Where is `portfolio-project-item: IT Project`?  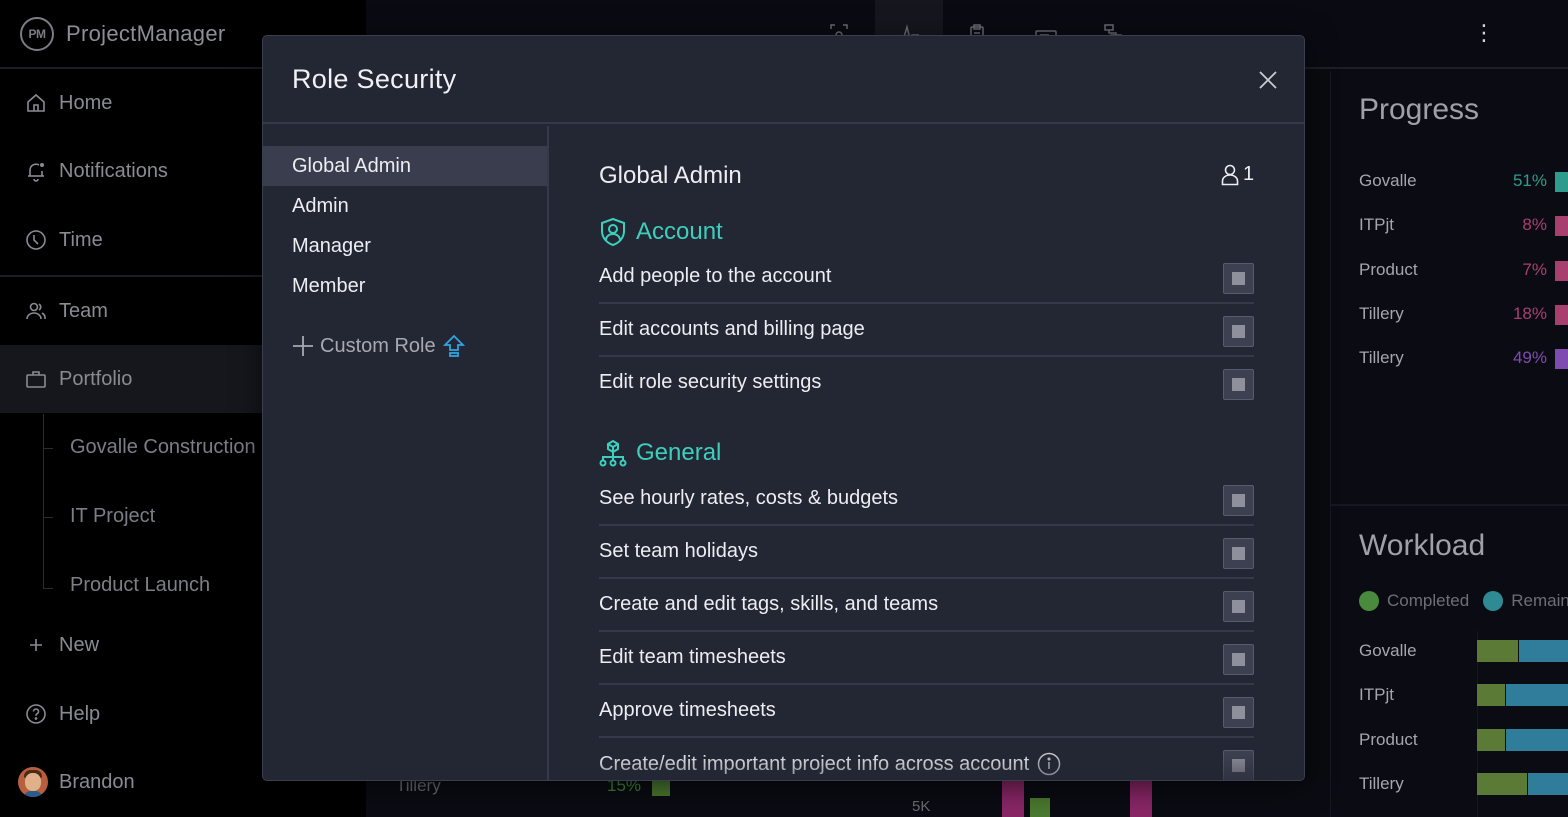 portfolio-project-item: IT Project is located at coordinates (112, 516).